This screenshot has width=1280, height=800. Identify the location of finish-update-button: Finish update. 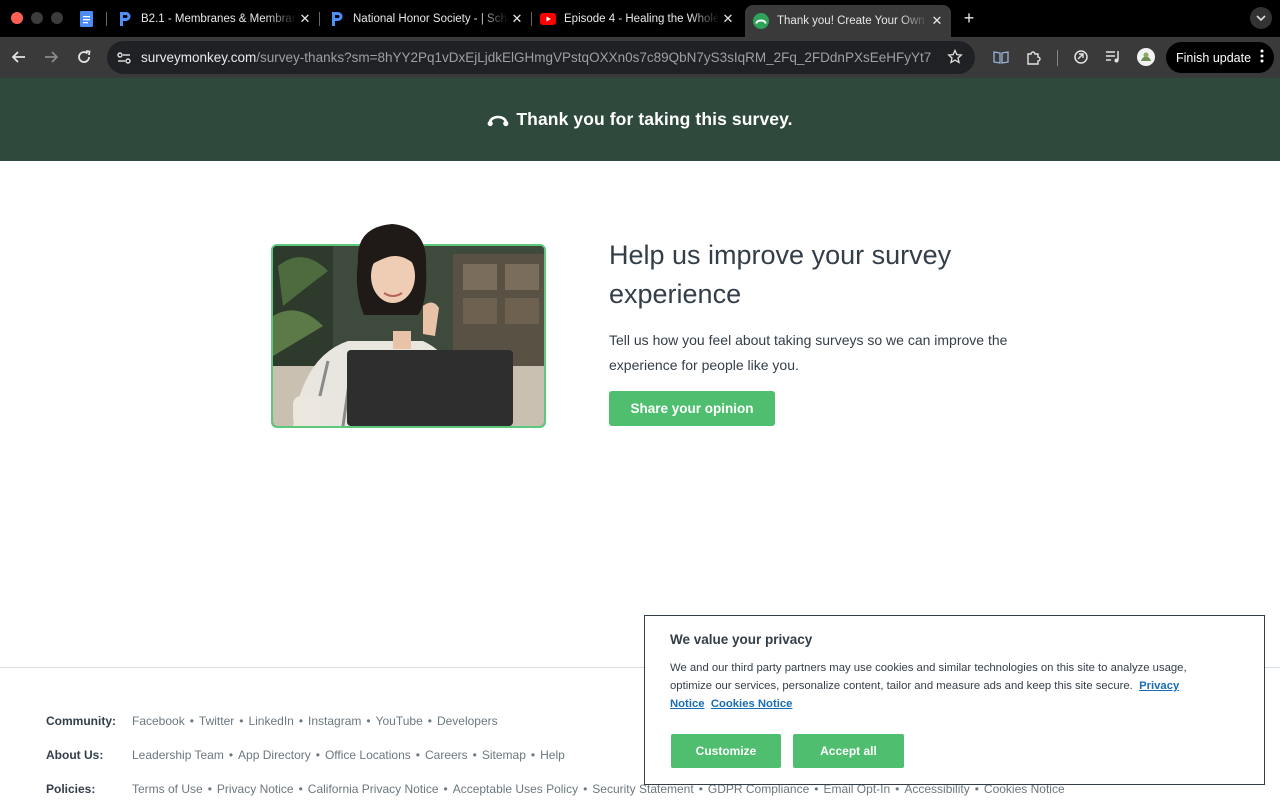
(1220, 57).